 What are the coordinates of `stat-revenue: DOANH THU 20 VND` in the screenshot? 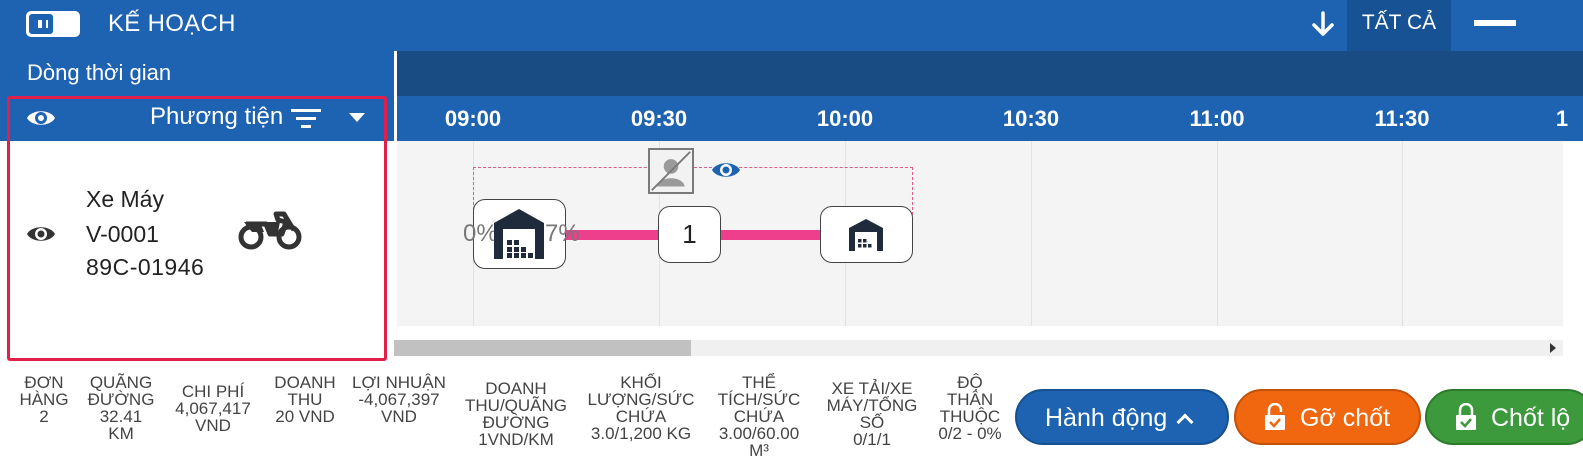 It's located at (305, 399).